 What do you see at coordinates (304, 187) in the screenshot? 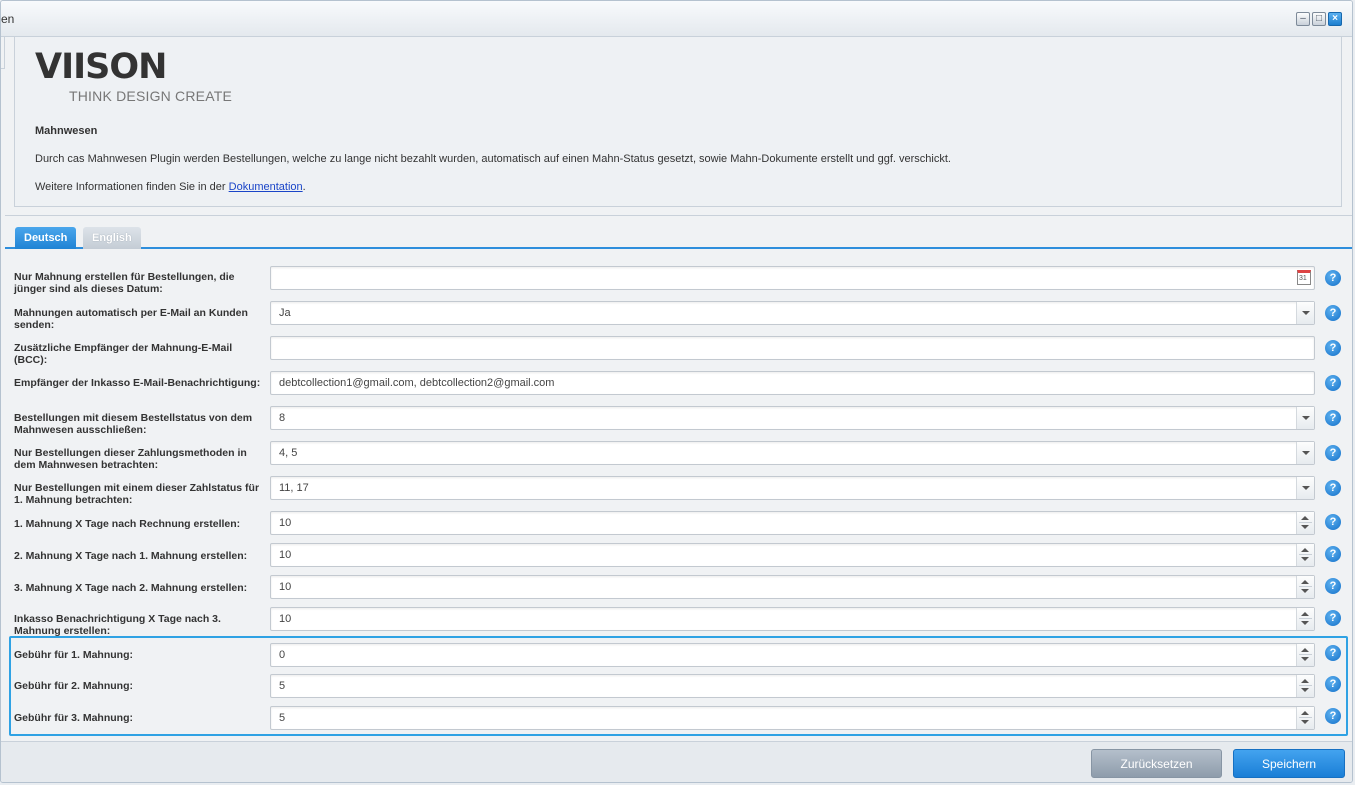
I see `info-suffix: .` at bounding box center [304, 187].